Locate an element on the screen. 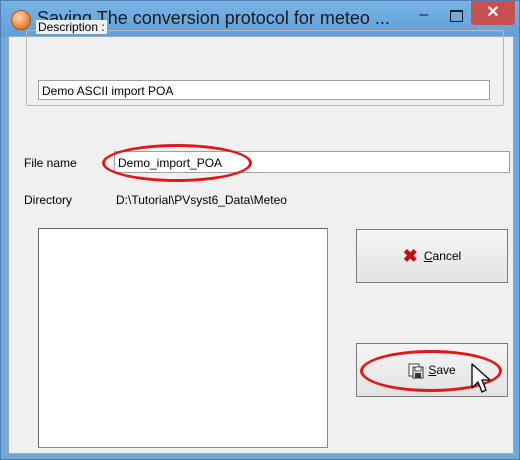  app-icon is located at coordinates (21, 20).